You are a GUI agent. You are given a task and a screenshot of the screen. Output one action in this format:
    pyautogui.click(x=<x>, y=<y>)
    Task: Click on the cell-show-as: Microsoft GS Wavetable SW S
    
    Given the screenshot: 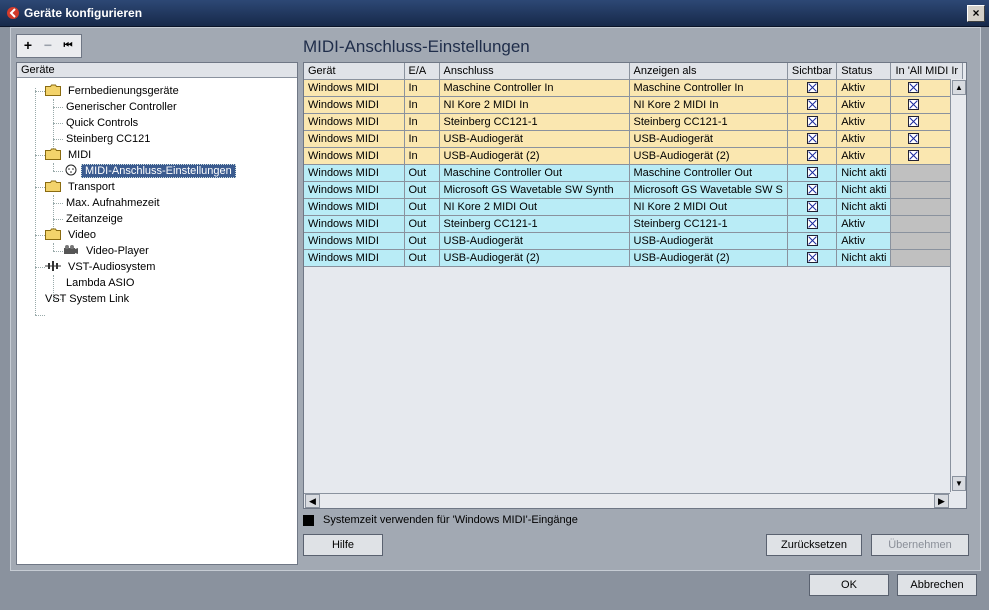 What is the action you would take?
    pyautogui.click(x=708, y=190)
    